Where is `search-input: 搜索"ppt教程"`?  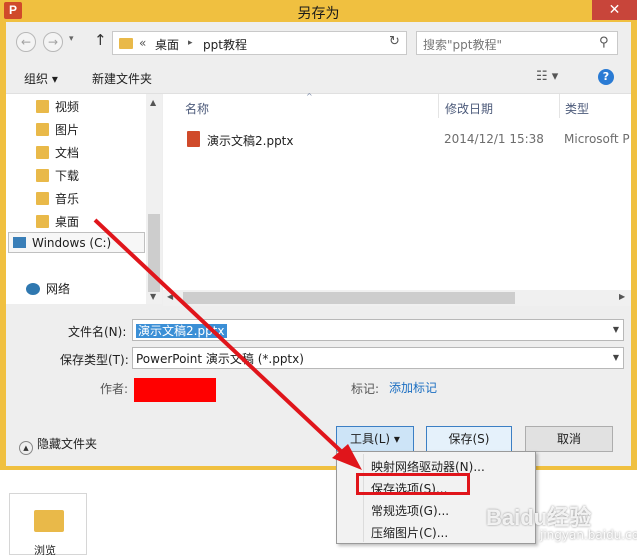
search-input: 搜索"ppt教程" is located at coordinates (462, 44).